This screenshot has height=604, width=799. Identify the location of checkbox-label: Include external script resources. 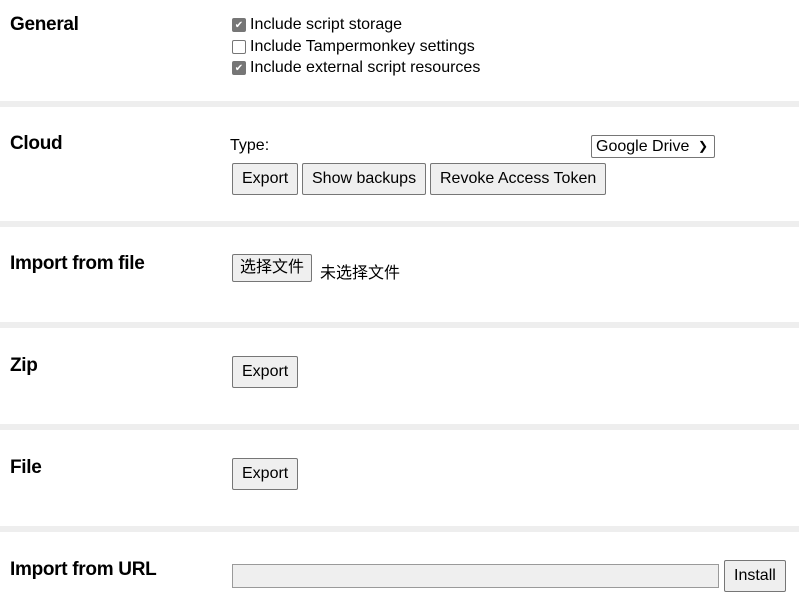
(365, 67).